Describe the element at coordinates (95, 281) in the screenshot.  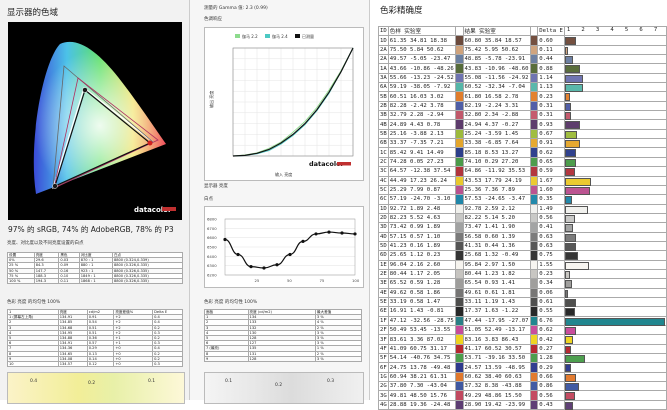
I see `table-cell: 1868 : 1` at that location.